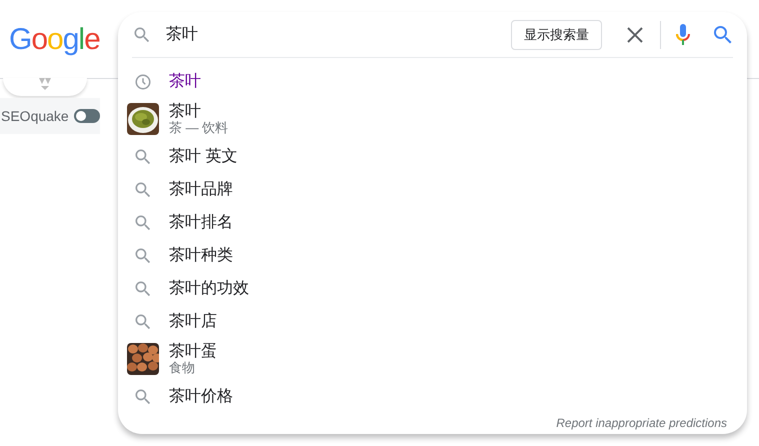 The width and height of the screenshot is (759, 446). I want to click on suggestion-text: 茶叶品牌, so click(201, 190).